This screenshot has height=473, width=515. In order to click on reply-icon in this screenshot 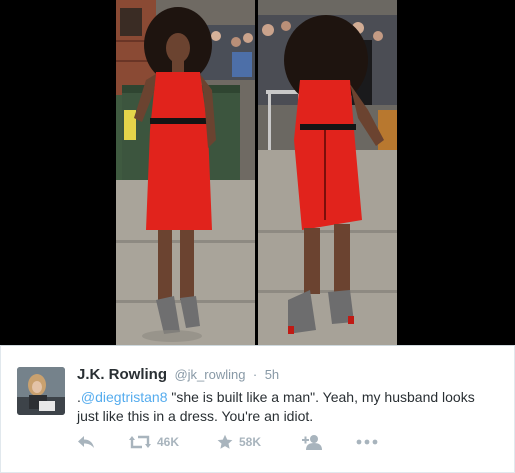, I will do `click(86, 442)`.